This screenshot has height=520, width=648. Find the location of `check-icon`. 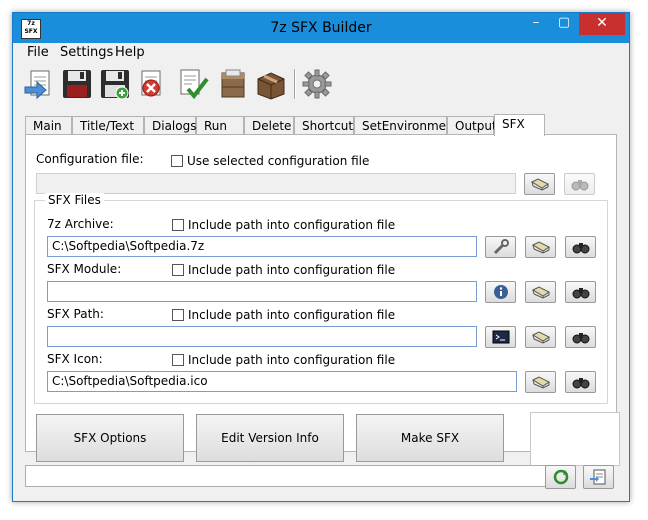

check-icon is located at coordinates (194, 84).